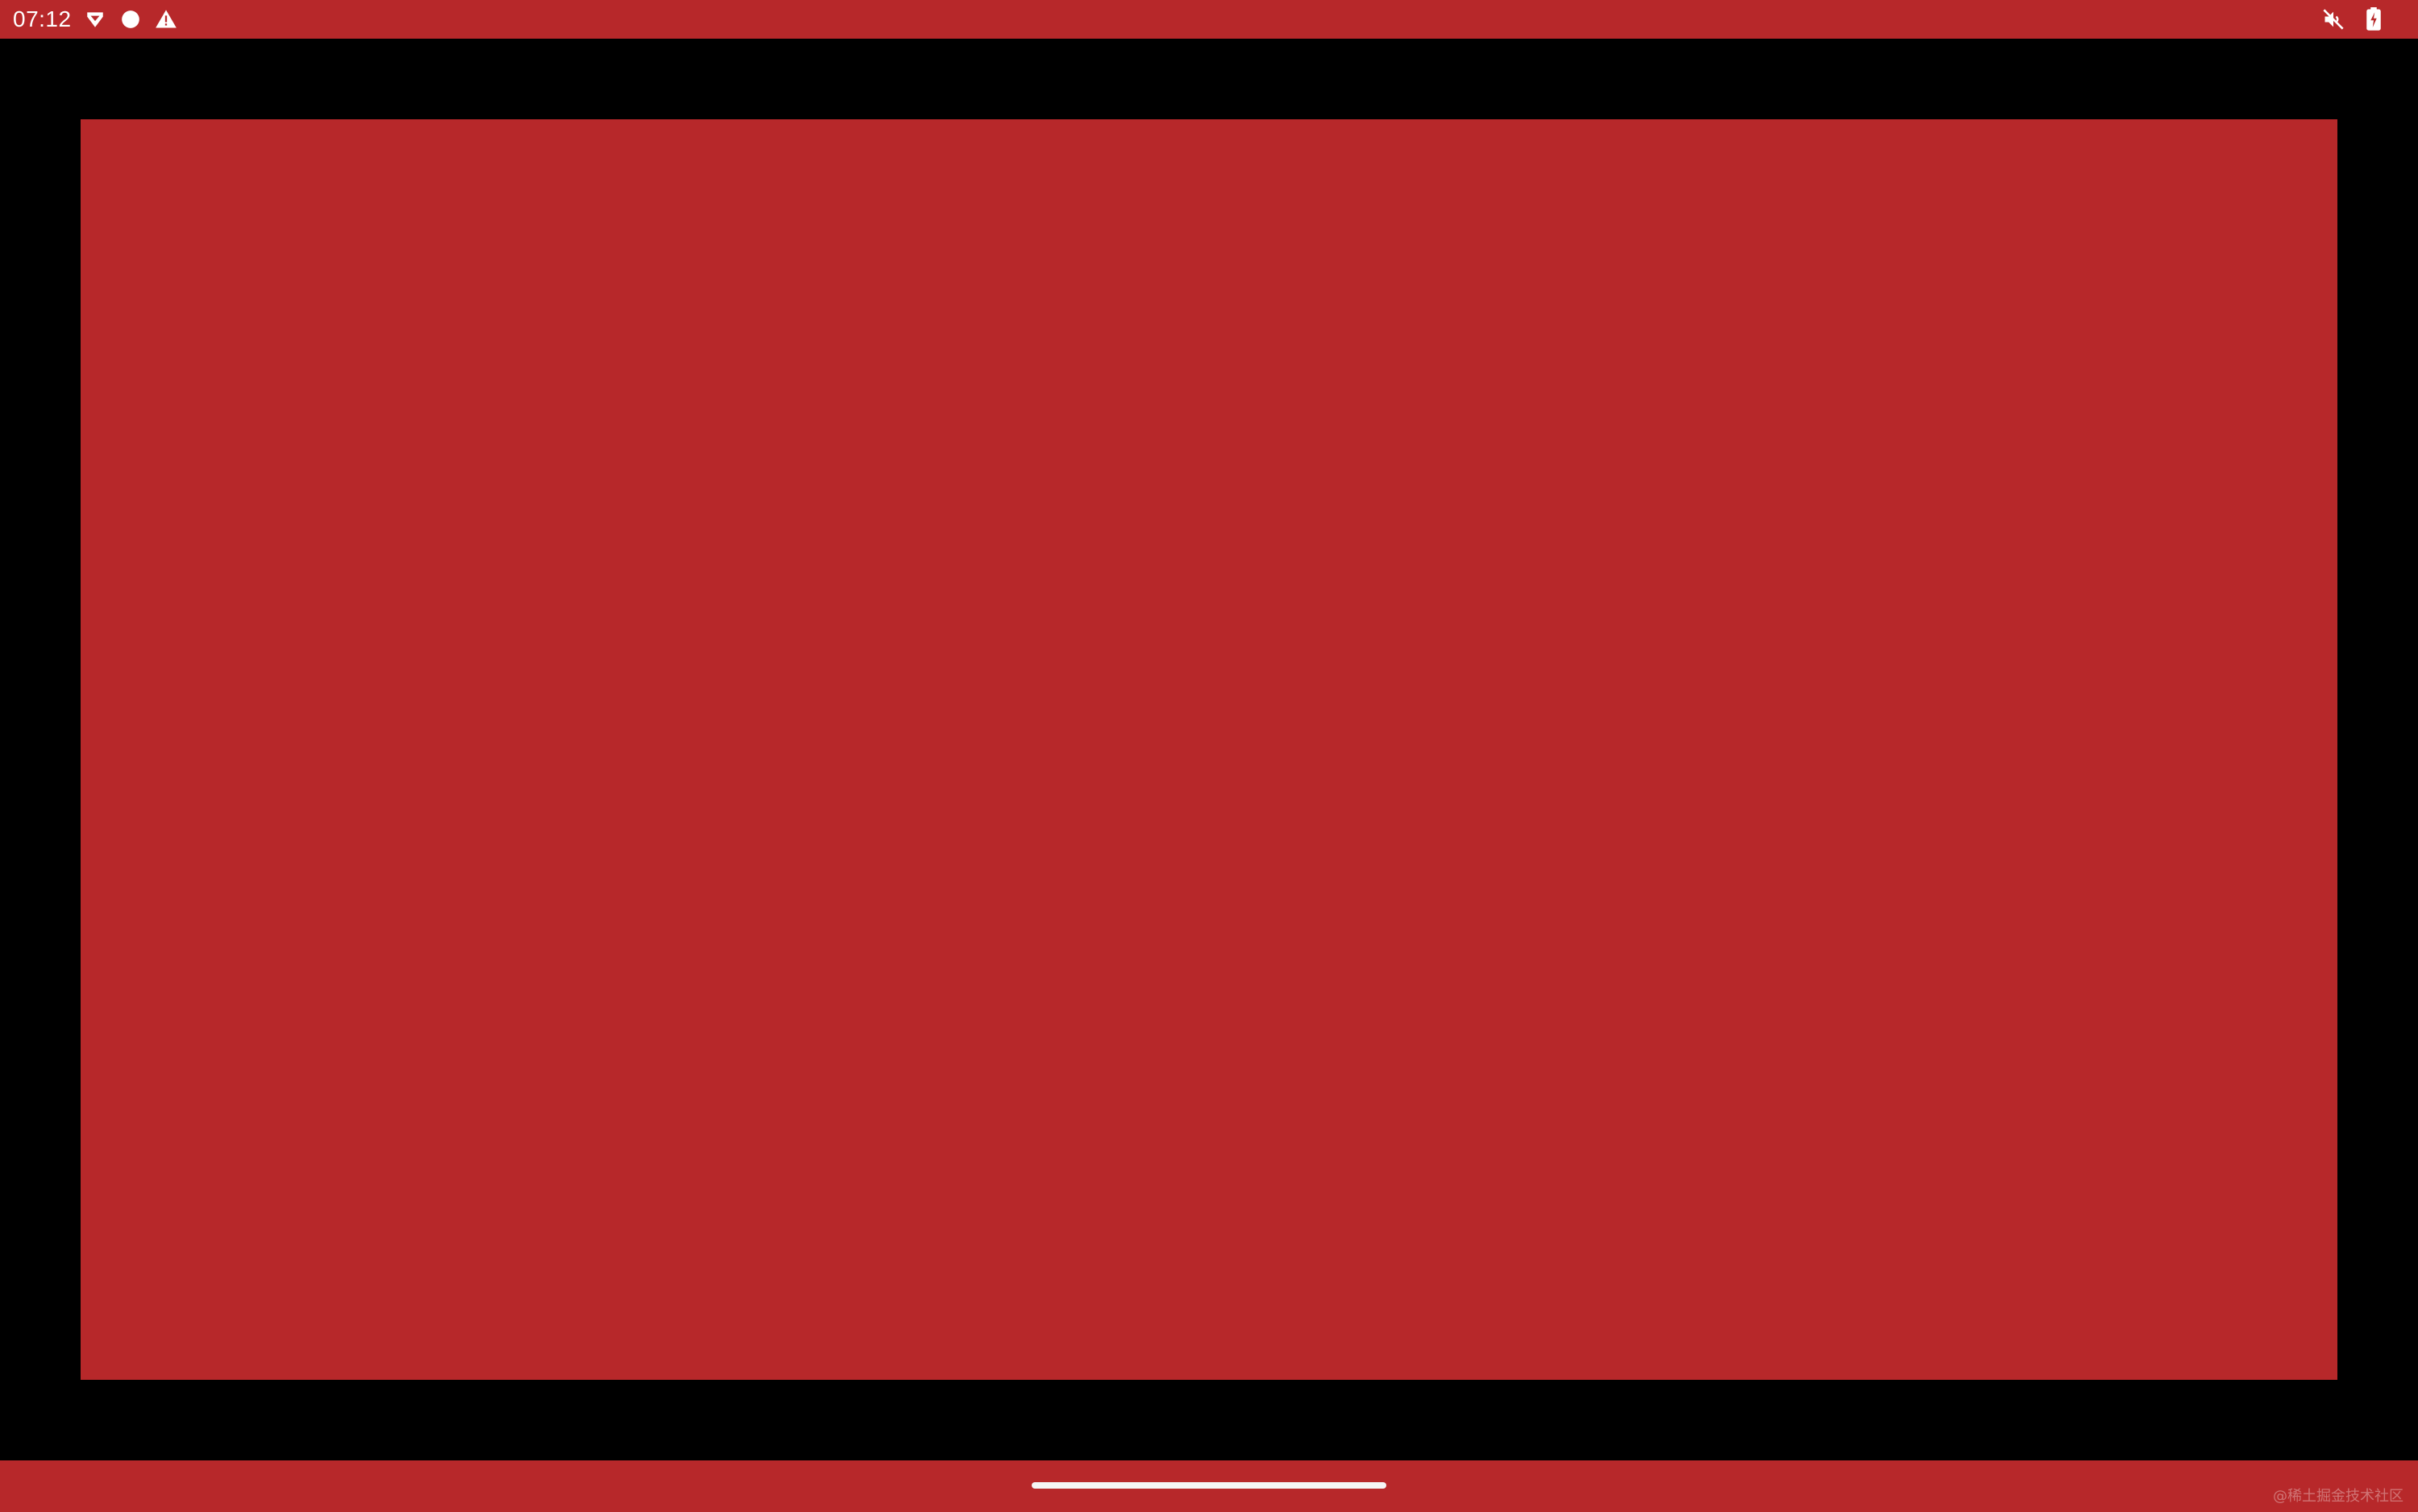 Image resolution: width=2418 pixels, height=1512 pixels. I want to click on status-right-group, so click(2353, 19).